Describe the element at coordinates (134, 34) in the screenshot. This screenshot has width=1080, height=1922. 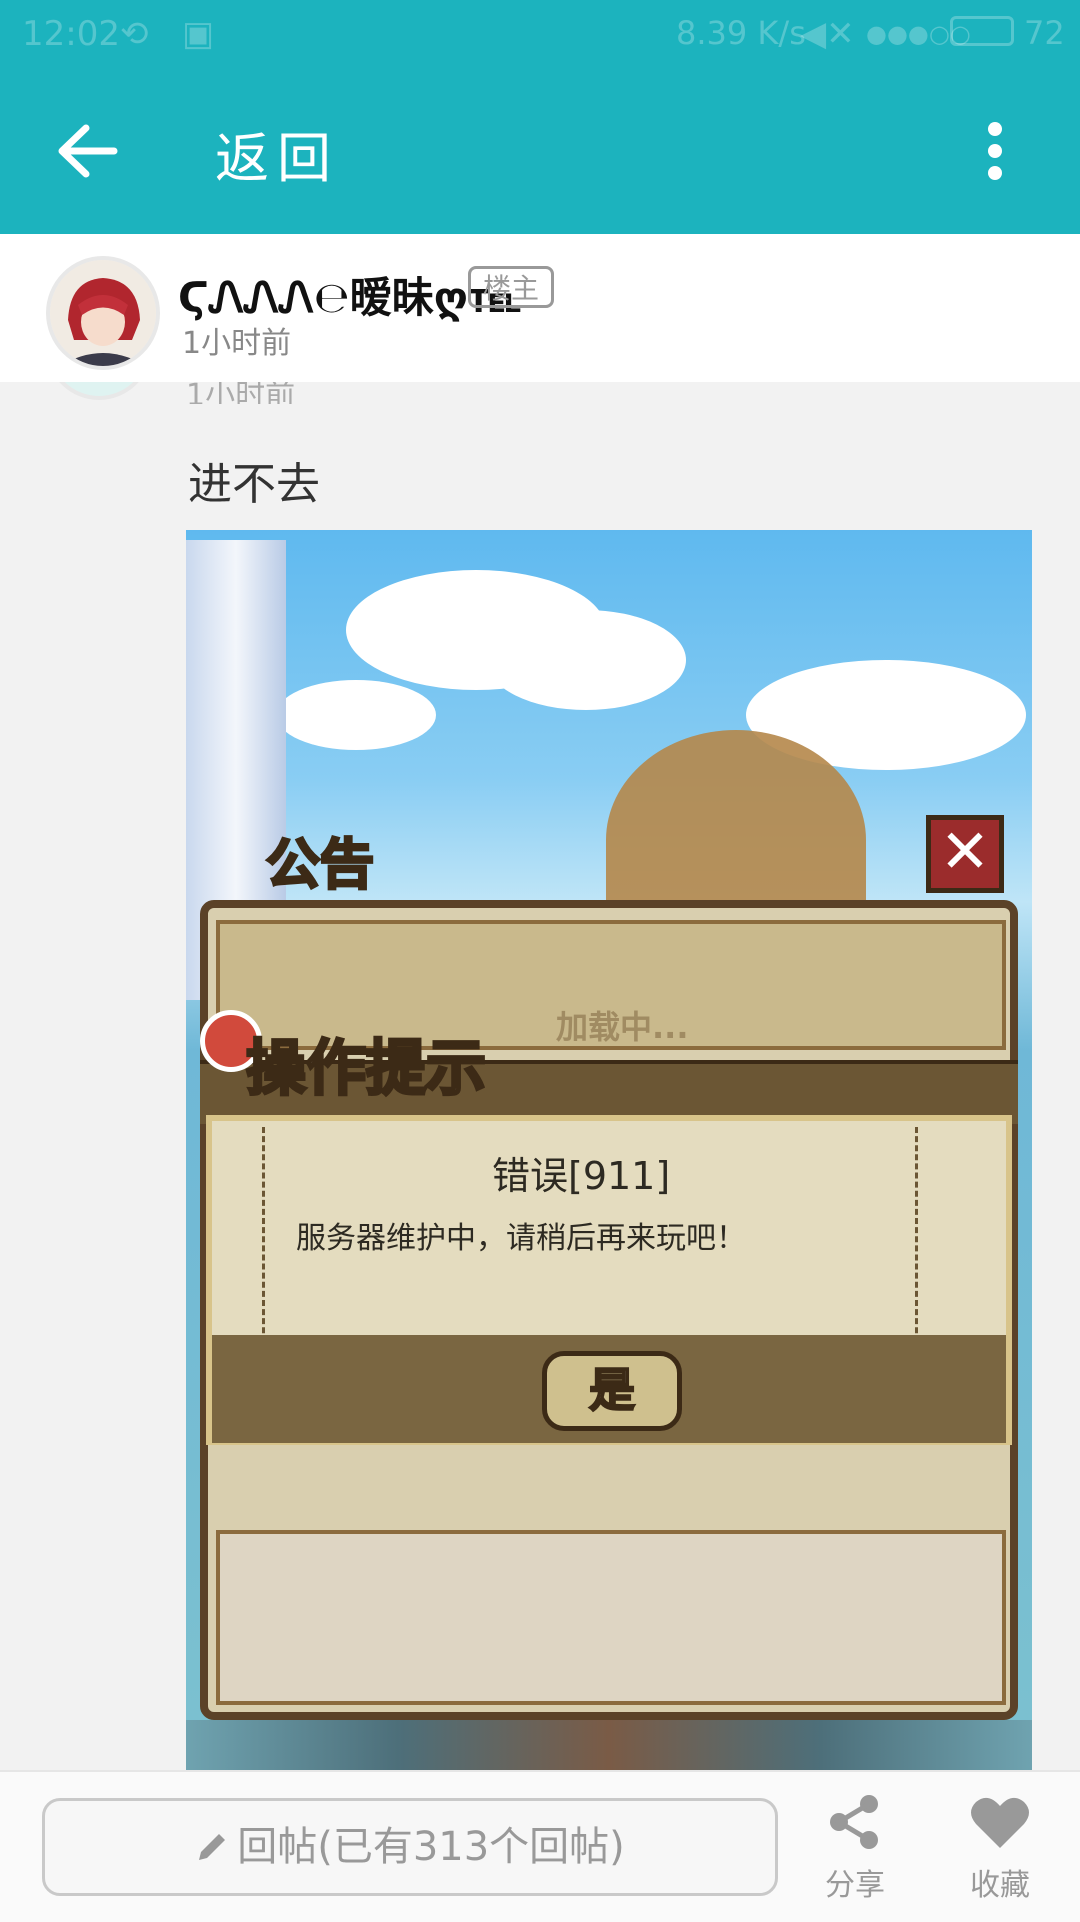
I see `sync-icon: ⟲` at that location.